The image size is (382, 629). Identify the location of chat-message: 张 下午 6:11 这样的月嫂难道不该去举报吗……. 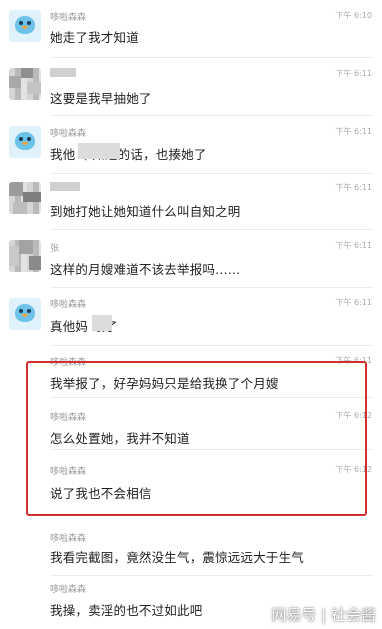
(191, 259).